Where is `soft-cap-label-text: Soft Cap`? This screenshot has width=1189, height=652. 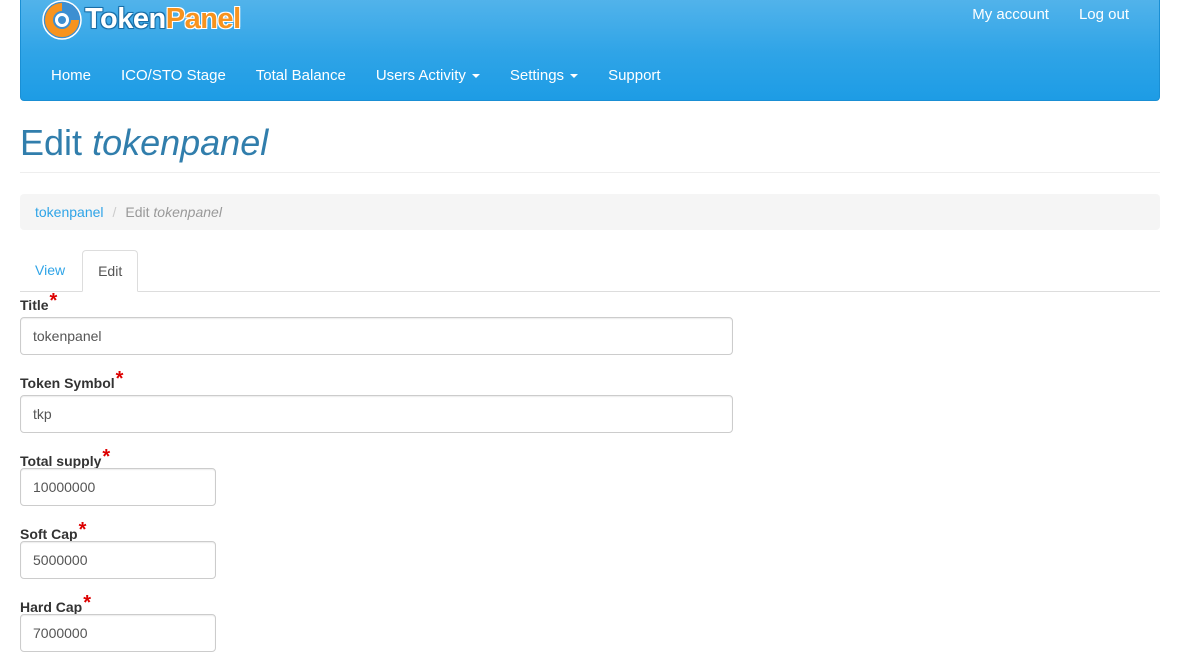
soft-cap-label-text: Soft Cap is located at coordinates (49, 534).